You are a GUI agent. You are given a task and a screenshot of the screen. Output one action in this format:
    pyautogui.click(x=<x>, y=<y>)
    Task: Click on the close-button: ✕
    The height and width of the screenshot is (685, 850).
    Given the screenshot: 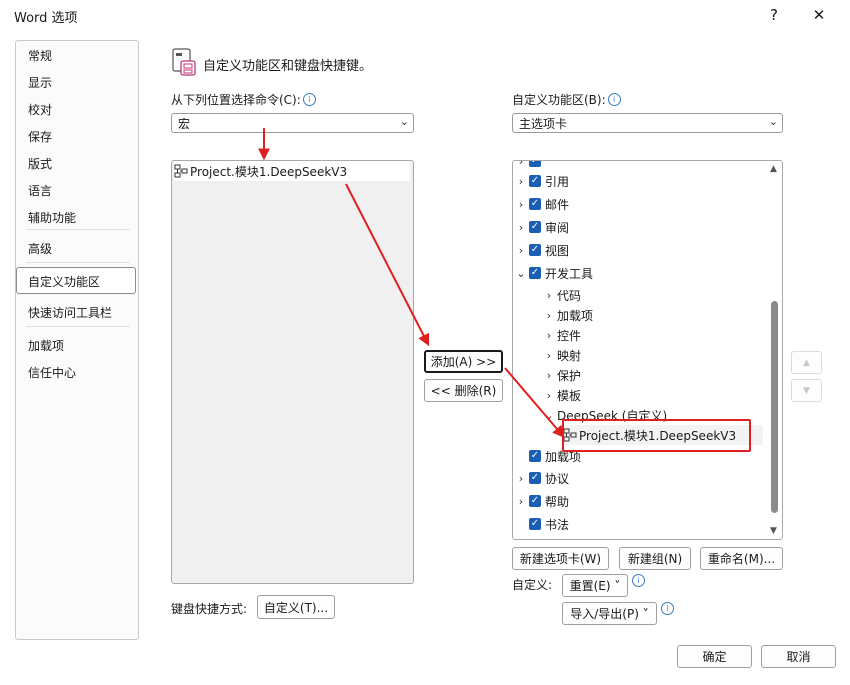 What is the action you would take?
    pyautogui.click(x=819, y=15)
    